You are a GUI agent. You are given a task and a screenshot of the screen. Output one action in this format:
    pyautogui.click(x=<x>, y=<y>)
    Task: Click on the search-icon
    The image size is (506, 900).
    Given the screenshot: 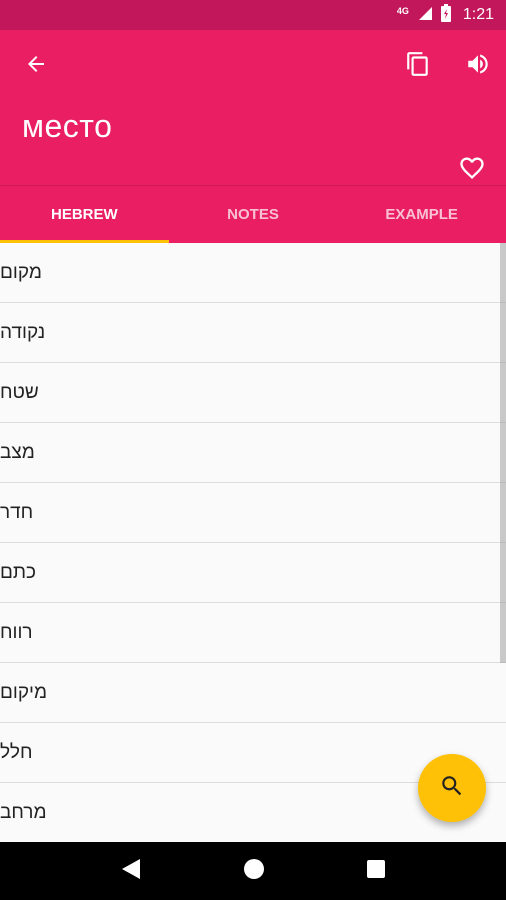 What is the action you would take?
    pyautogui.click(x=452, y=788)
    